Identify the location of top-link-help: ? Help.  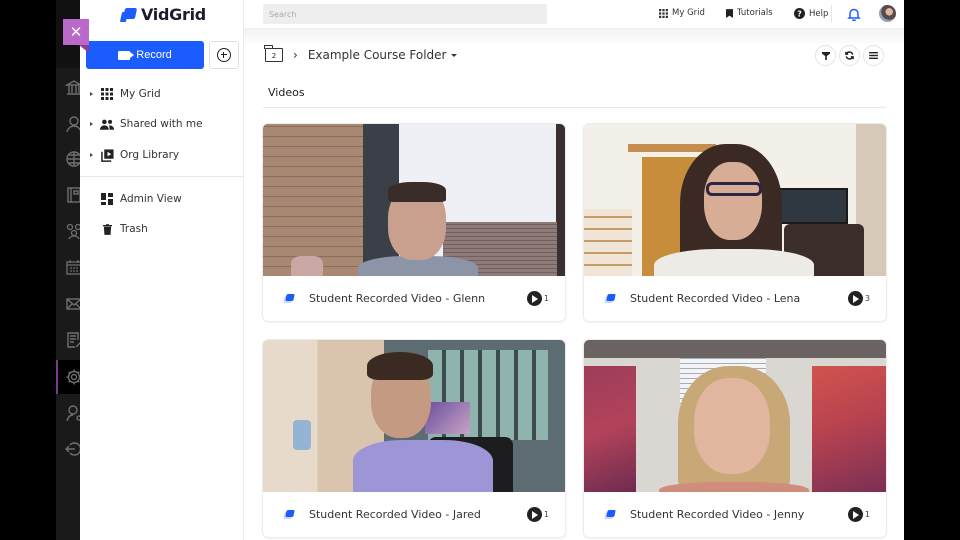
(811, 13).